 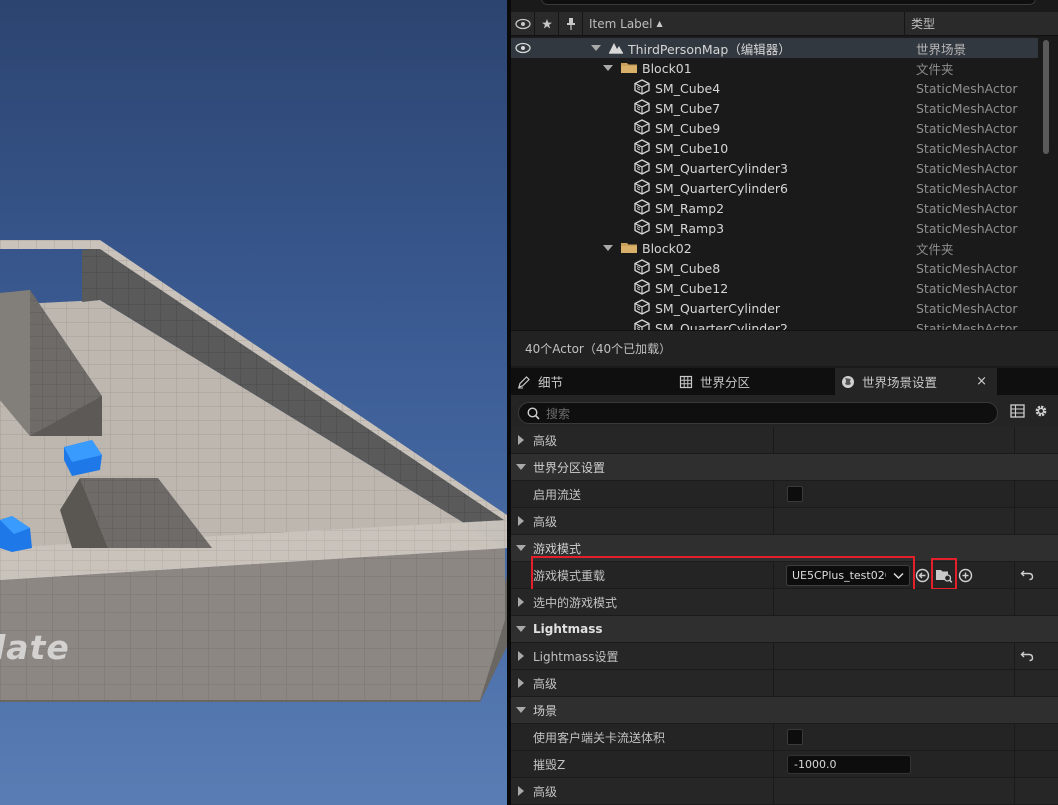 I want to click on outliner-row: SM_QuarterCylinder3 StaticMeshActor, so click(x=774, y=168).